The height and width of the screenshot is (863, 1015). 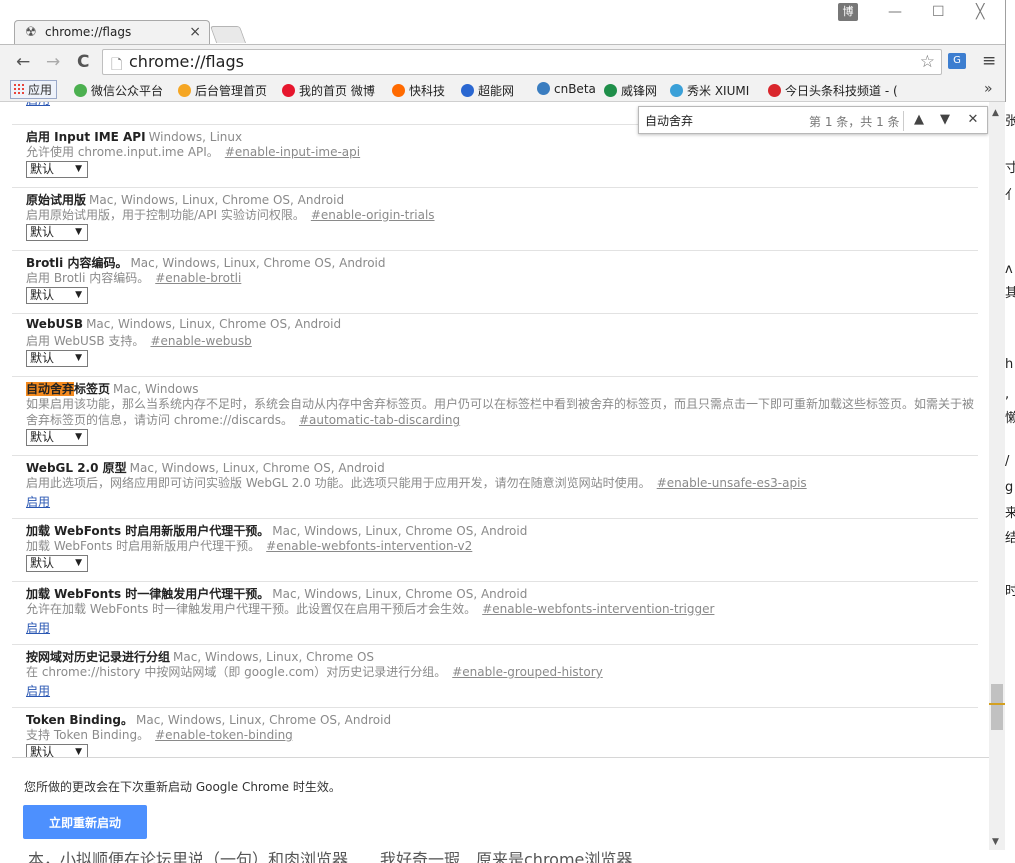 What do you see at coordinates (1009, 269) in the screenshot?
I see `background-char: ʌ` at bounding box center [1009, 269].